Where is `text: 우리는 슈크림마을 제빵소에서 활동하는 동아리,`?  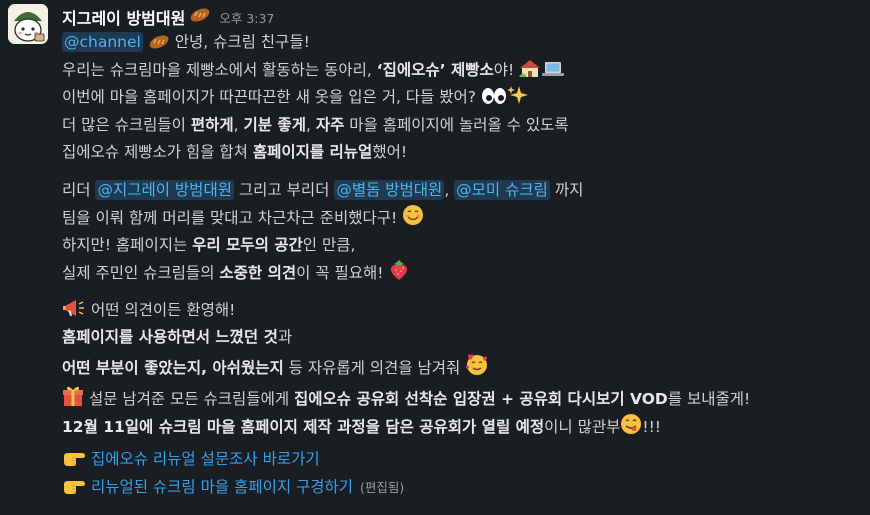
text: 우리는 슈크림마을 제빵소에서 활동하는 동아리, is located at coordinates (219, 69).